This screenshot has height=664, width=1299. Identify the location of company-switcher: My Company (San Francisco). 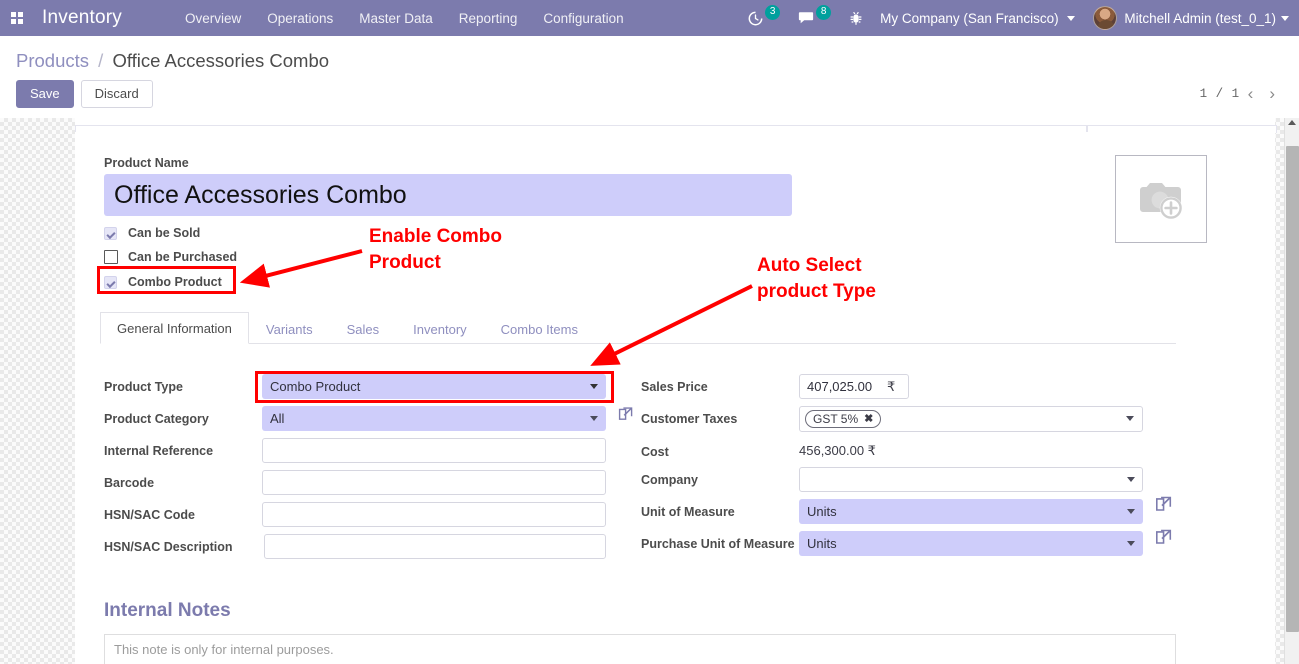
(976, 18).